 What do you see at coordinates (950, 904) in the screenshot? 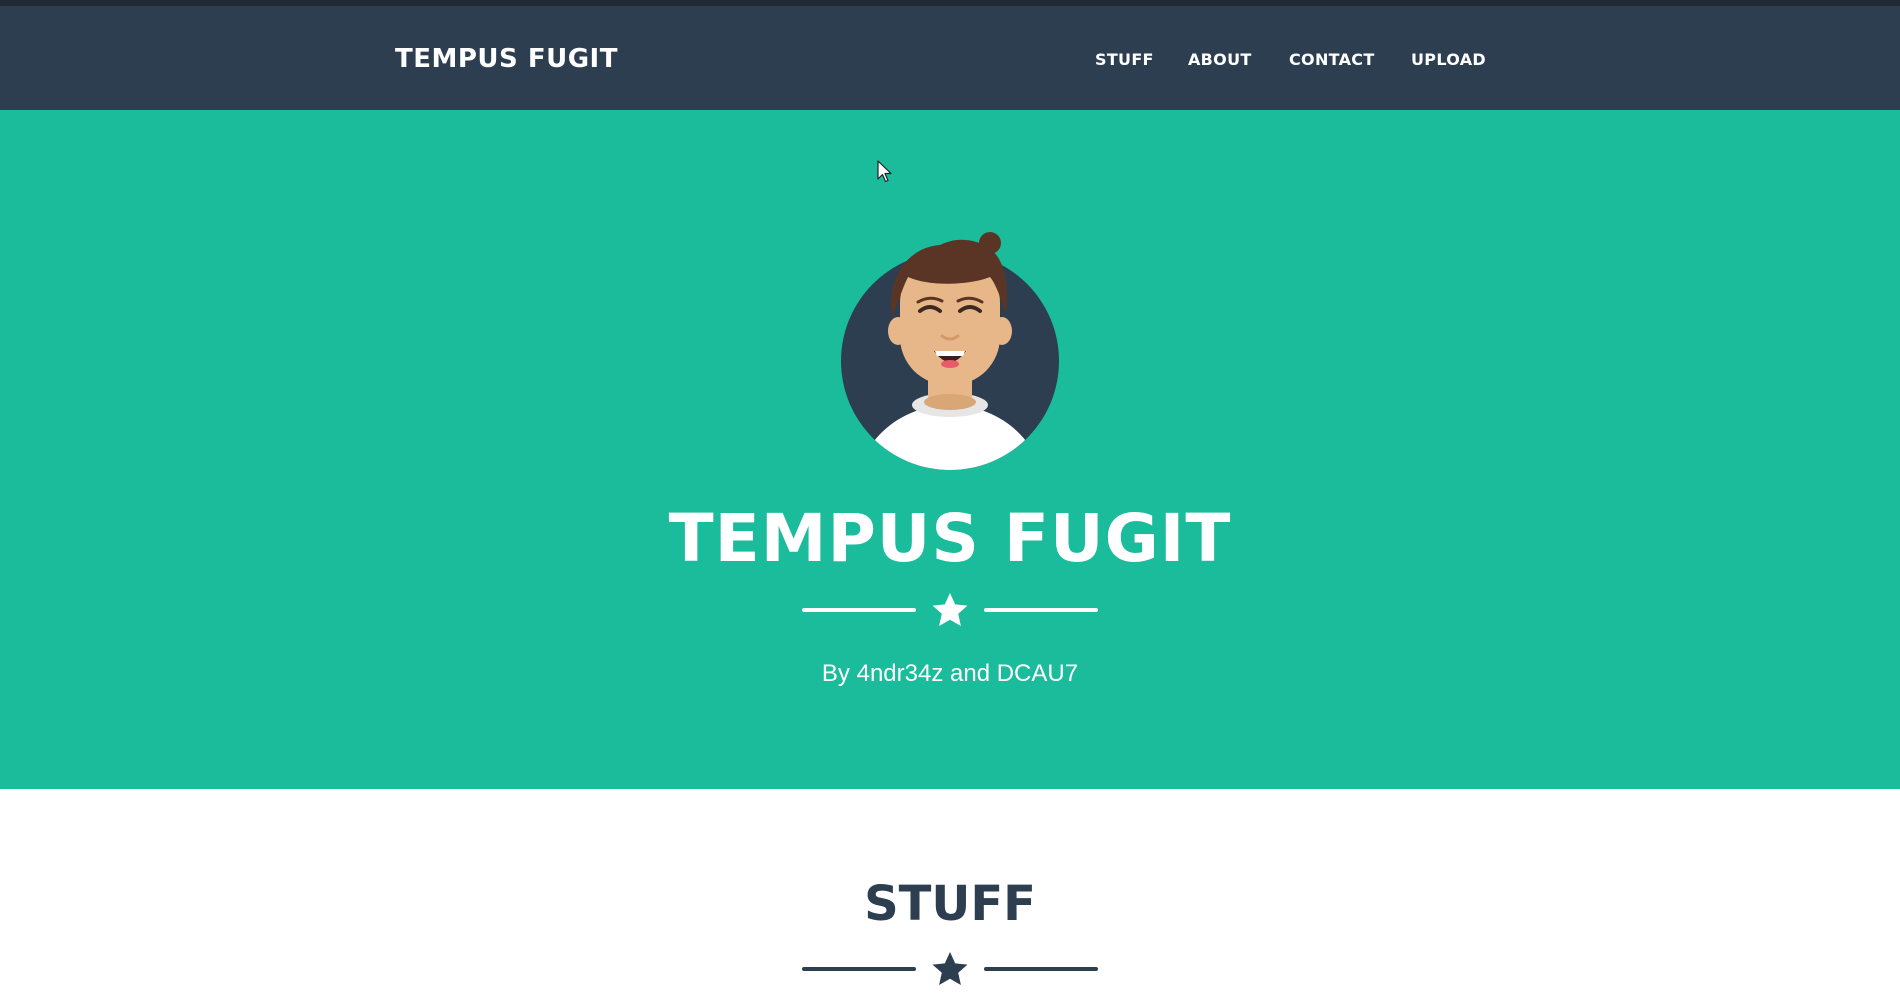
I see `stuff-section-title: STUFF` at bounding box center [950, 904].